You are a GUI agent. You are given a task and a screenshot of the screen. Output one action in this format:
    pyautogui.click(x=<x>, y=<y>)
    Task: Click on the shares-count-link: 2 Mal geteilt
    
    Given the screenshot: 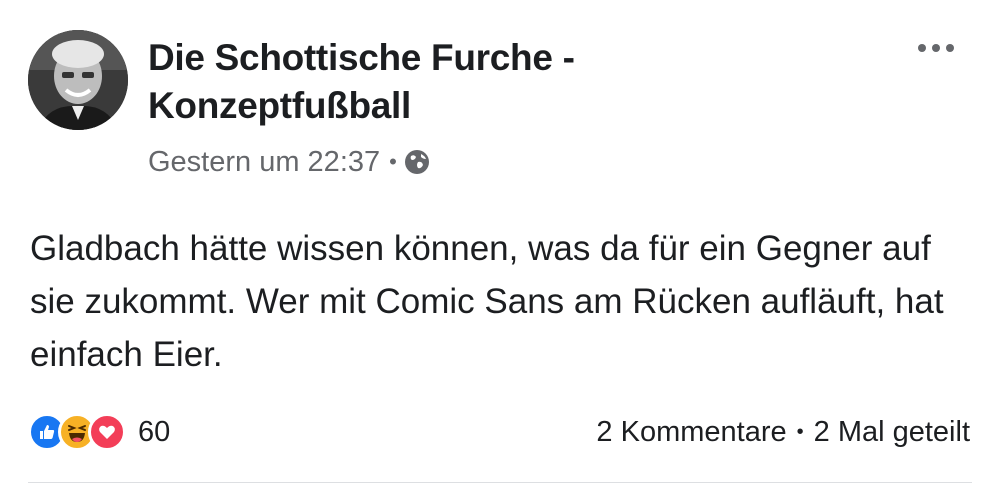 What is the action you would take?
    pyautogui.click(x=892, y=432)
    